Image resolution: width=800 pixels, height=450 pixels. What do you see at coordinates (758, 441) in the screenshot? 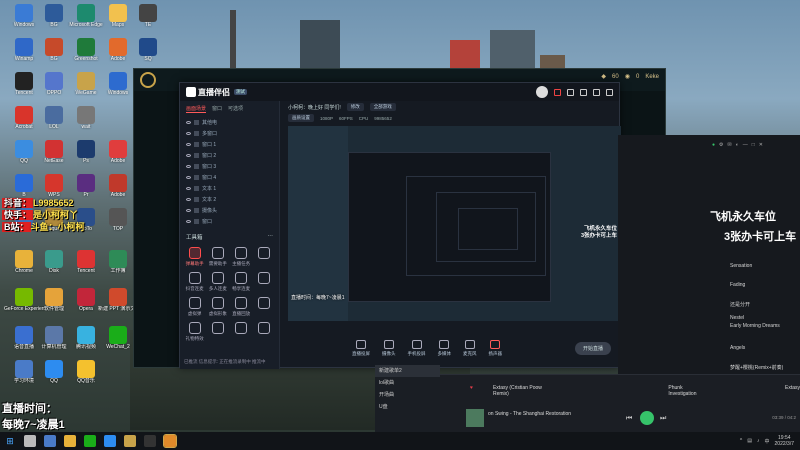
I see `volume-icon: ♪` at bounding box center [758, 441].